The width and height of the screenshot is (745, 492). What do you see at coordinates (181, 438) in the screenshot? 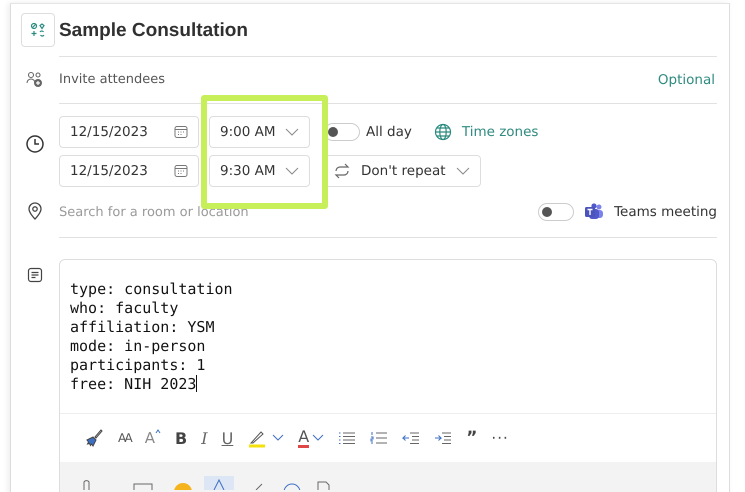
I see `format-bold-button: B` at bounding box center [181, 438].